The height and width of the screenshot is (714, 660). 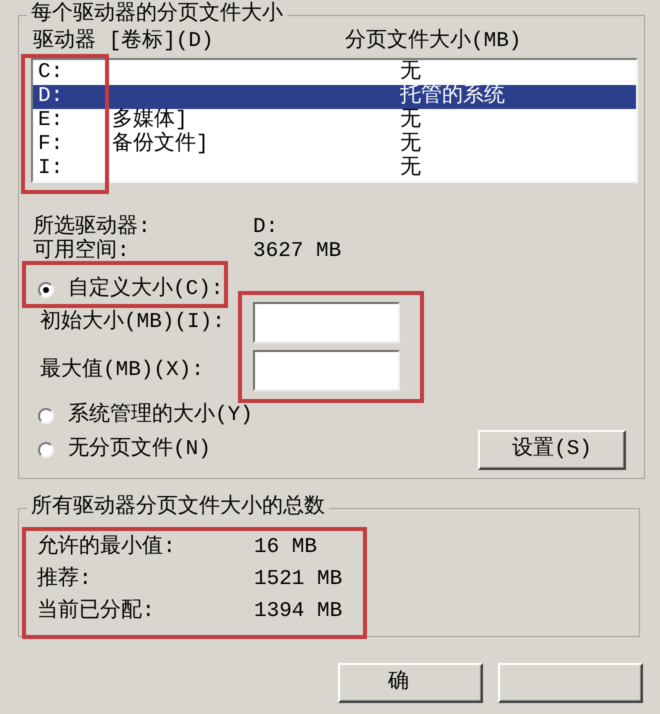 What do you see at coordinates (132, 322) in the screenshot?
I see `field-label: 初始大小(MB)(I):` at bounding box center [132, 322].